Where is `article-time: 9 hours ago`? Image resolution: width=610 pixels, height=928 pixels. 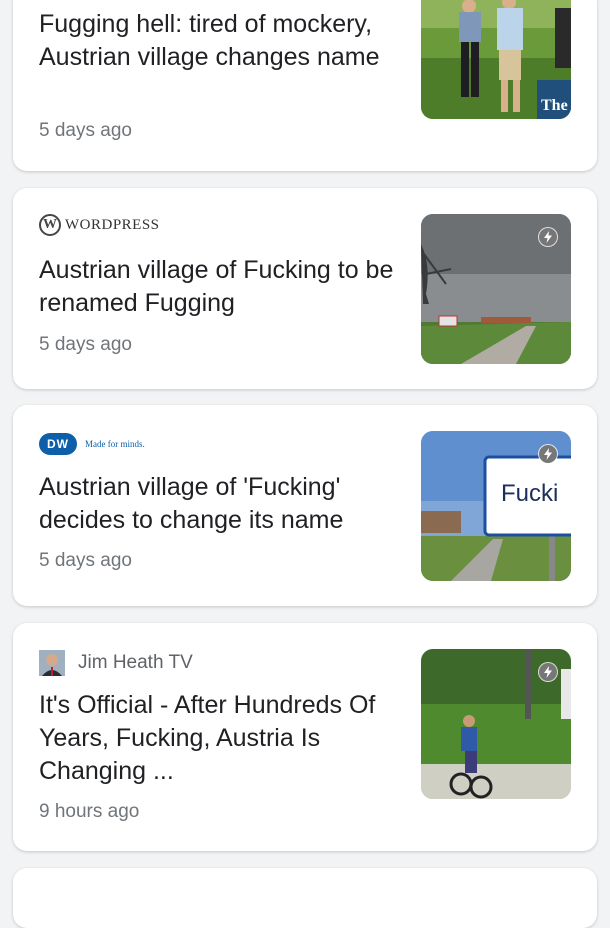 article-time: 9 hours ago is located at coordinates (89, 811).